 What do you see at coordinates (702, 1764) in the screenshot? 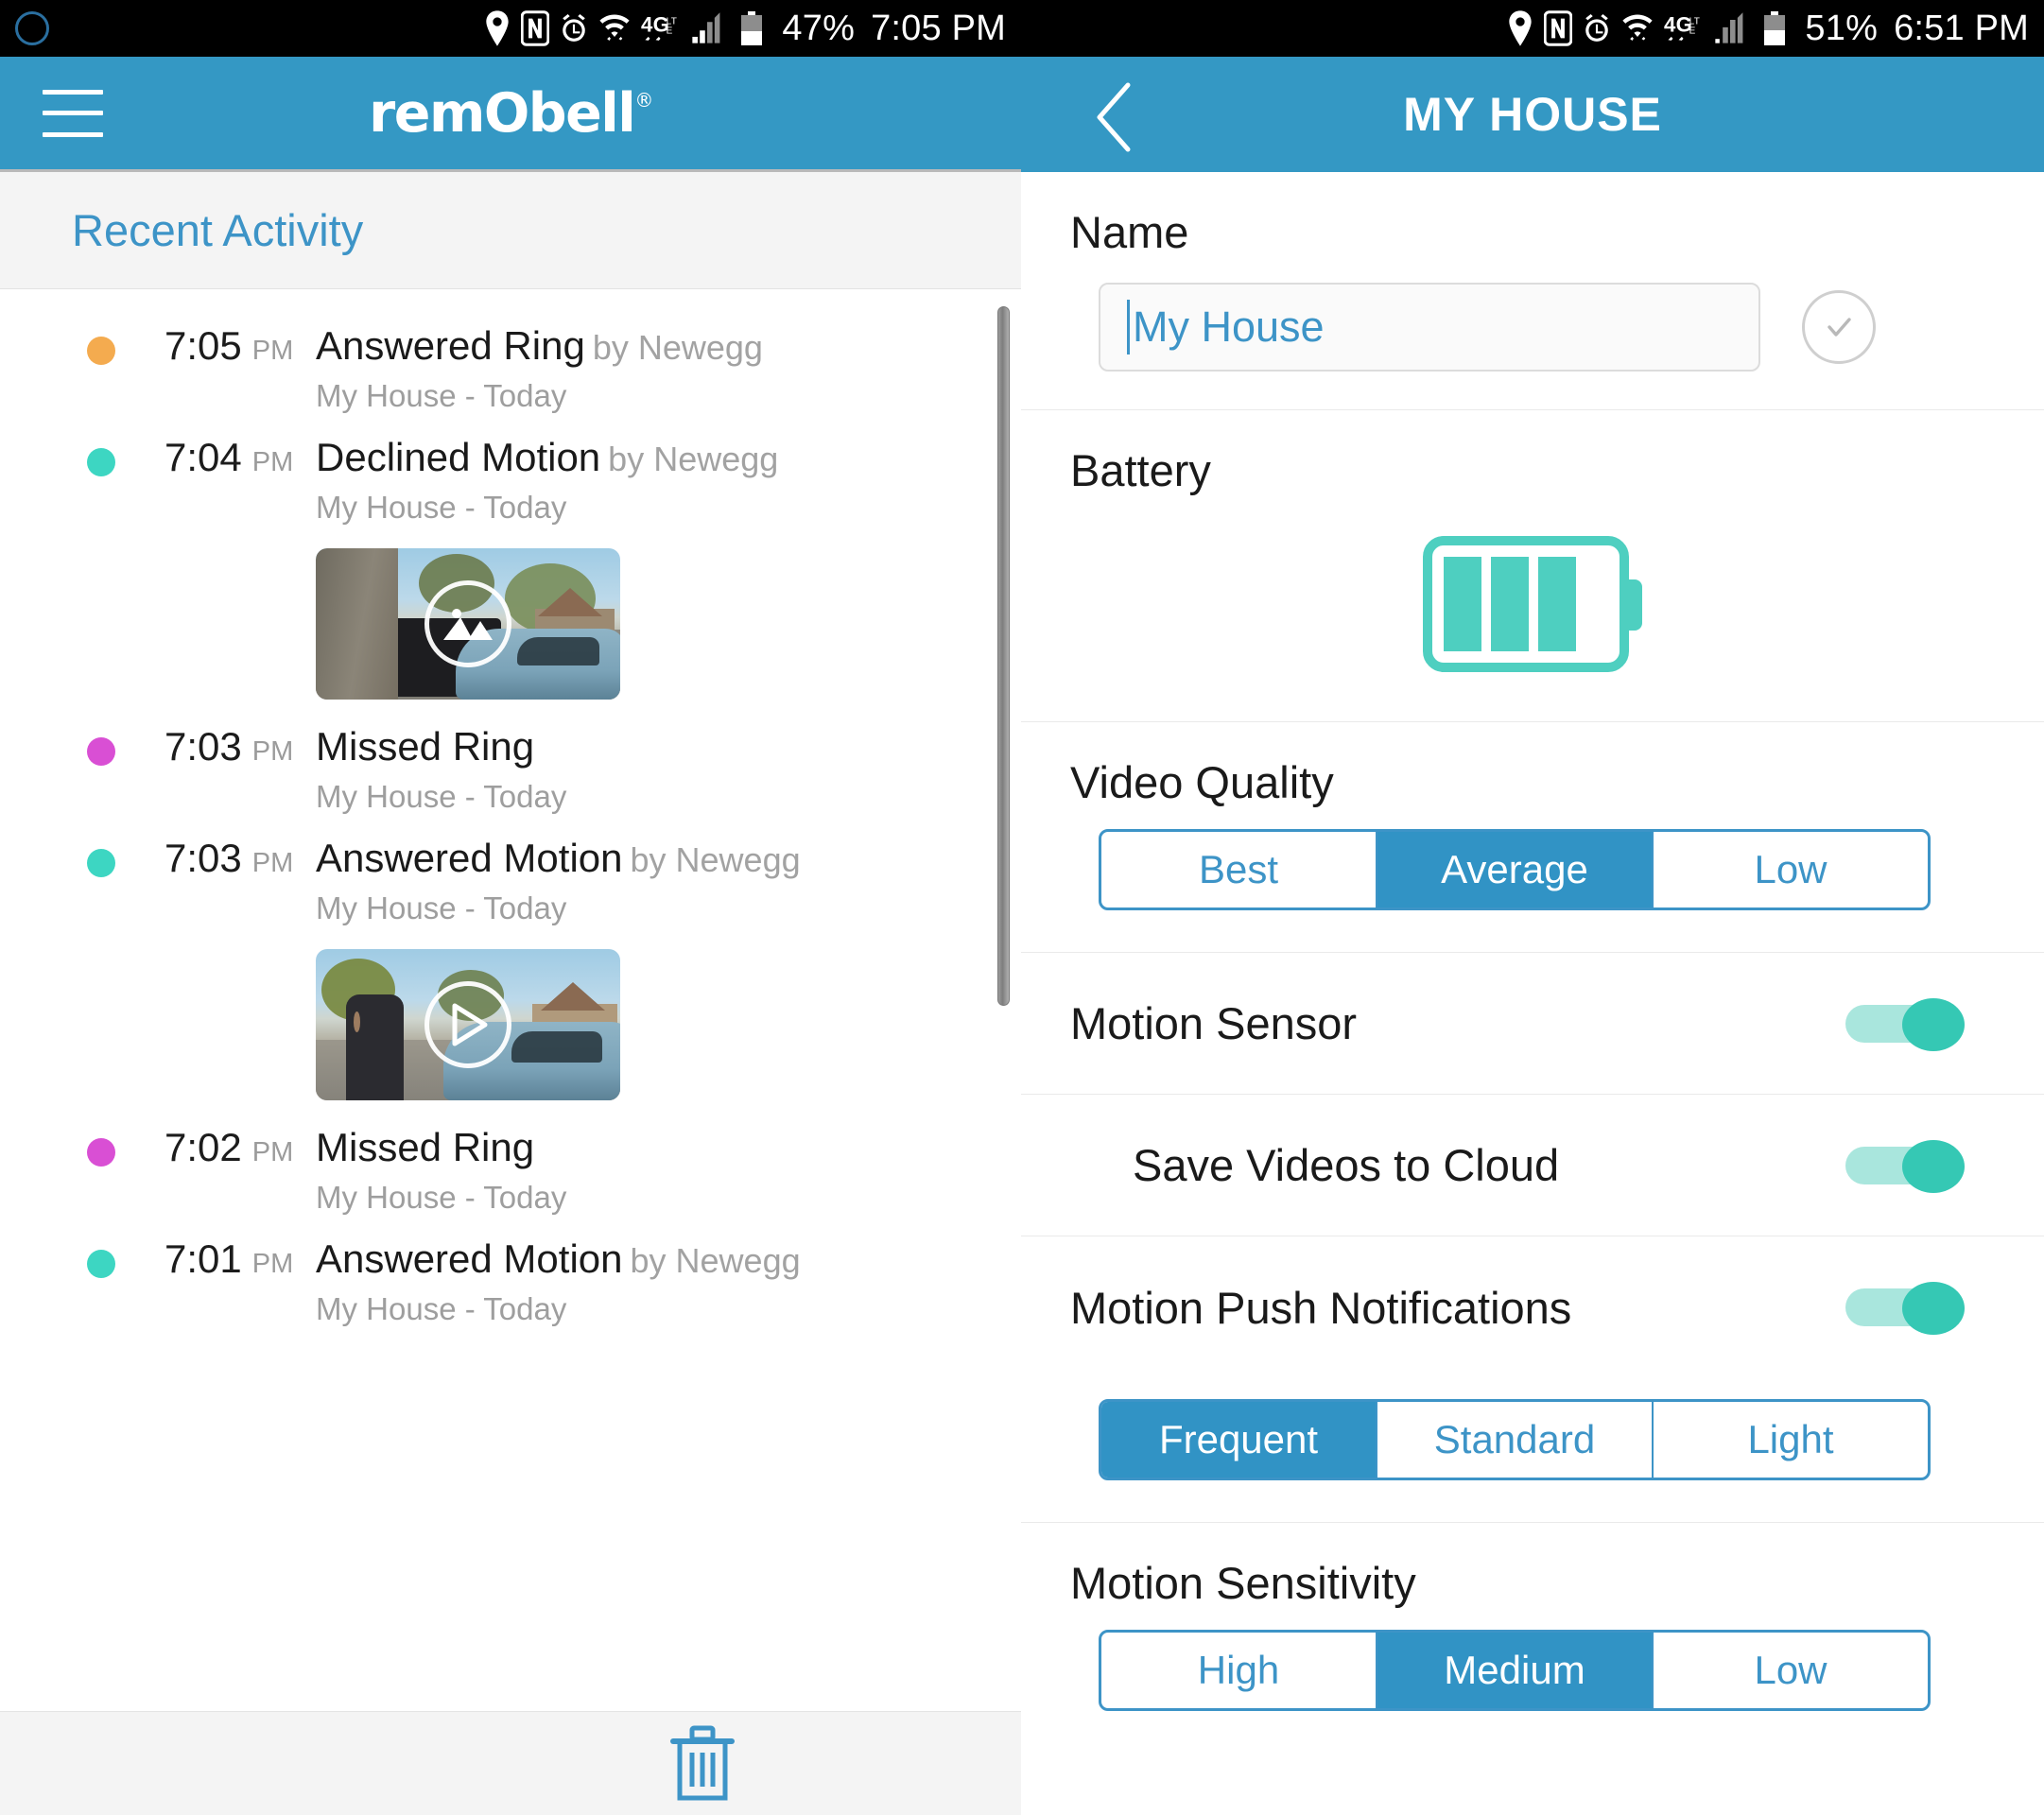
I see `trash-icon` at bounding box center [702, 1764].